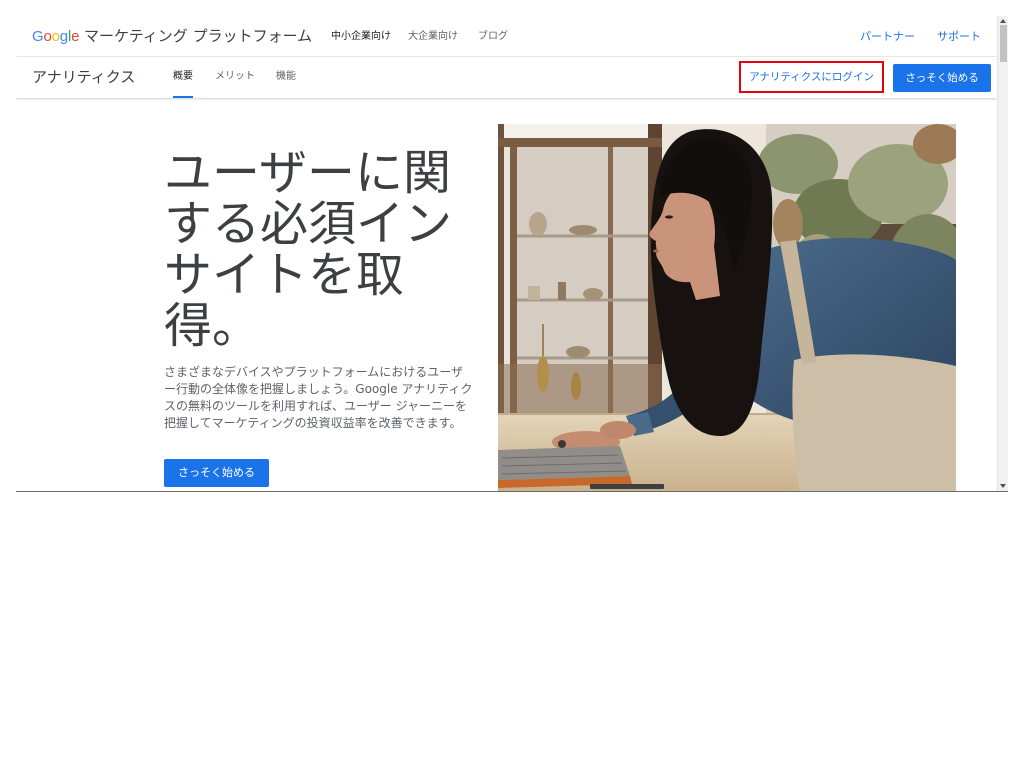 This screenshot has height=768, width=1024. Describe the element at coordinates (433, 36) in the screenshot. I see `nav-item-enterprise: 大企業向け` at that location.